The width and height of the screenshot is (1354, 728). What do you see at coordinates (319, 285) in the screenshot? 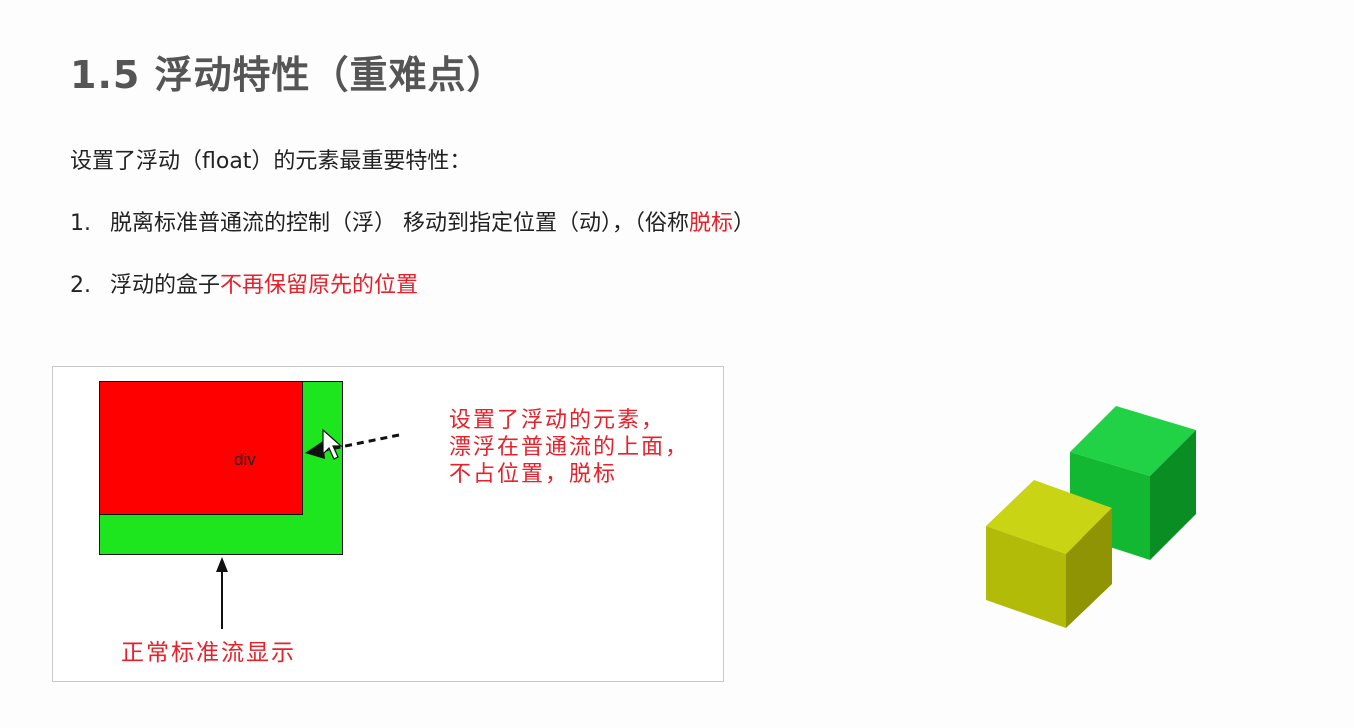
I see `list-item-2-highlight: 不再保留原先的位置` at bounding box center [319, 285].